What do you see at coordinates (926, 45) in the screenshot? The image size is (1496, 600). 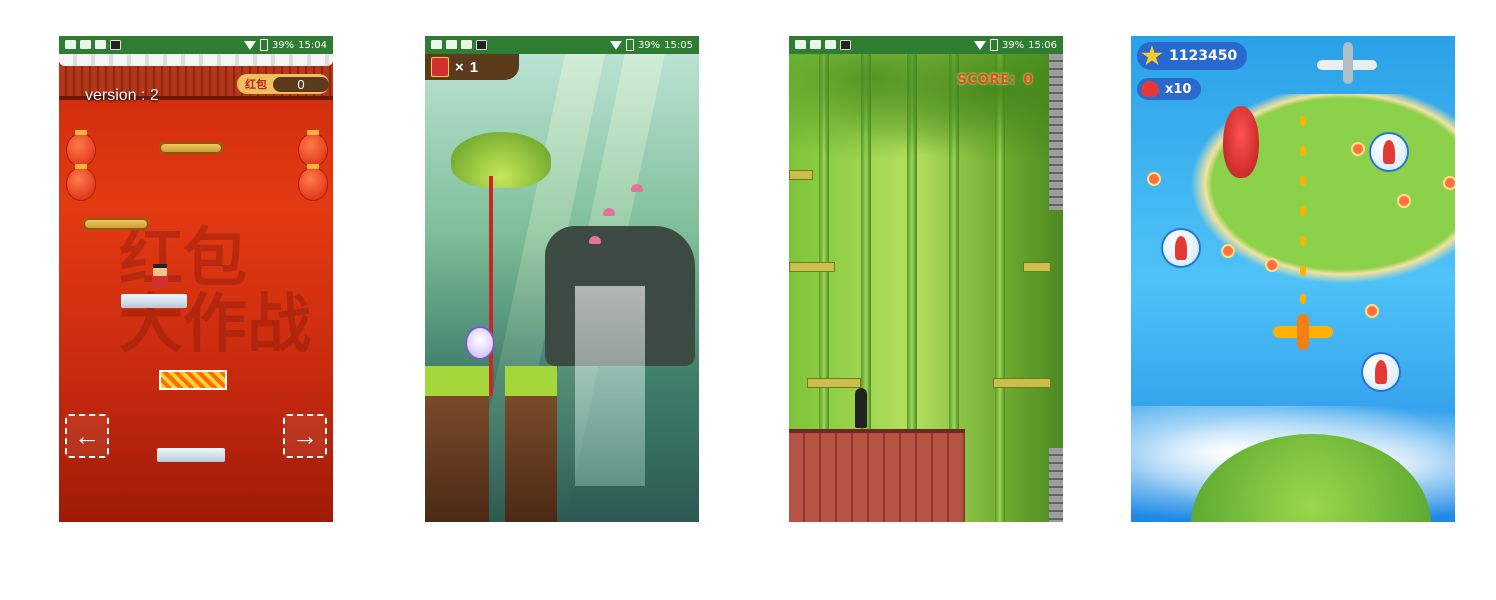 I see `status-bar: 39% 15:06` at bounding box center [926, 45].